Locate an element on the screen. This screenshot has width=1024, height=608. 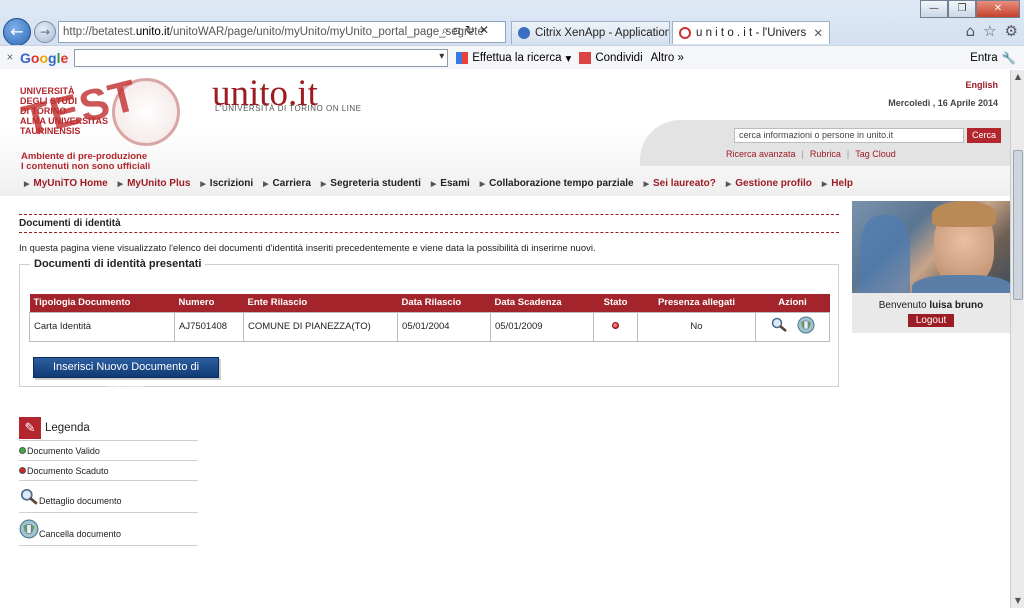
welcome-label: Benvenuto is located at coordinates (902, 305).